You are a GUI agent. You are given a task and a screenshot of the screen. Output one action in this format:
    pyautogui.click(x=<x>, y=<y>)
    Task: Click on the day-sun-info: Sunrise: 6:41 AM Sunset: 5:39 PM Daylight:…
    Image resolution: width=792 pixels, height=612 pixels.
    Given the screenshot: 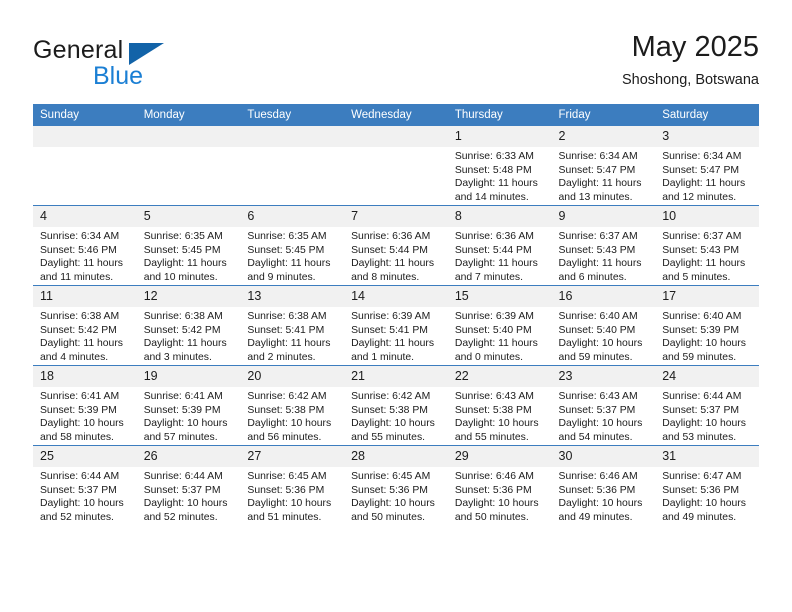 What is the action you would take?
    pyautogui.click(x=85, y=415)
    